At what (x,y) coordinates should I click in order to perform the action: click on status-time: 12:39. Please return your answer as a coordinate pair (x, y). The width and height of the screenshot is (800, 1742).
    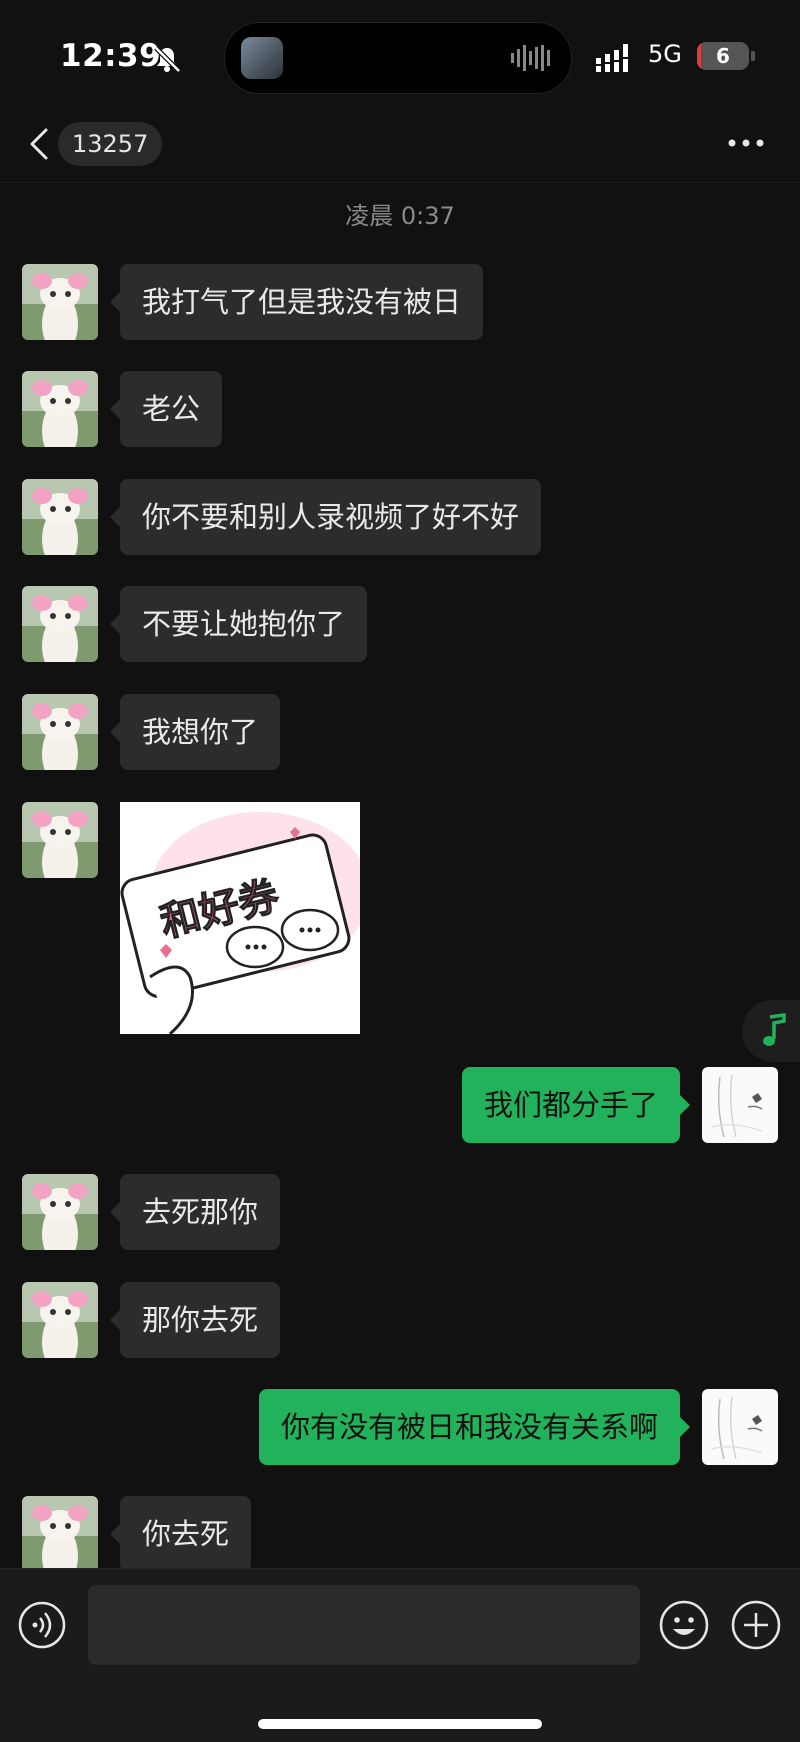
    Looking at the image, I should click on (111, 56).